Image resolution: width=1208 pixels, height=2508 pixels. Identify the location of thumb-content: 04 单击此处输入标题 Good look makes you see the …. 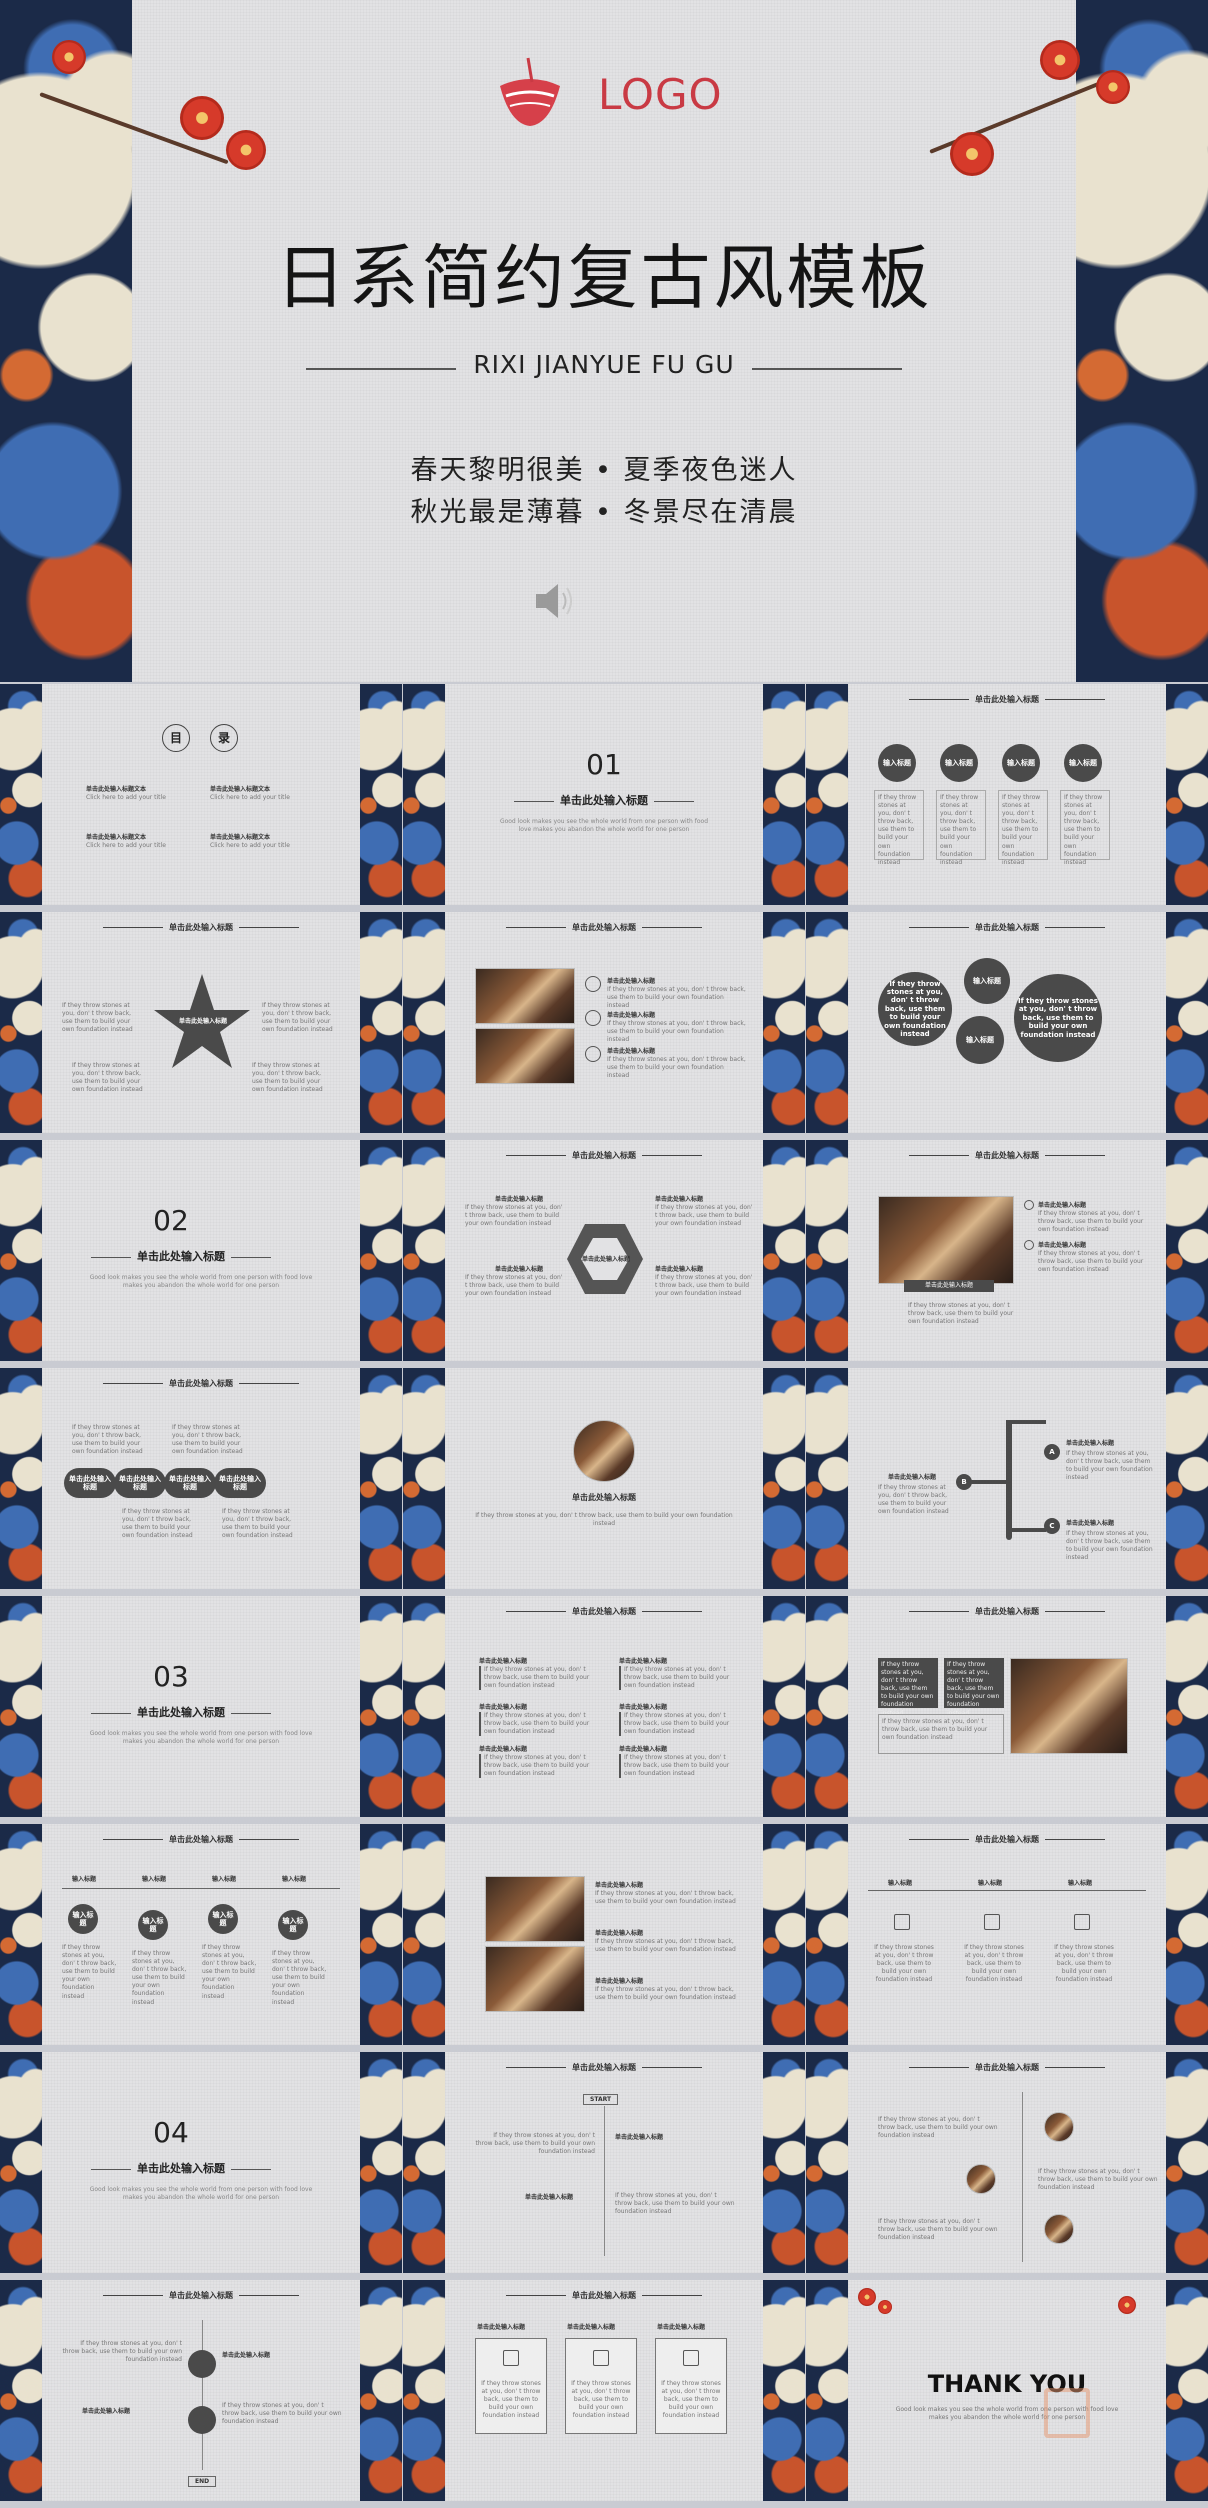
(201, 2162).